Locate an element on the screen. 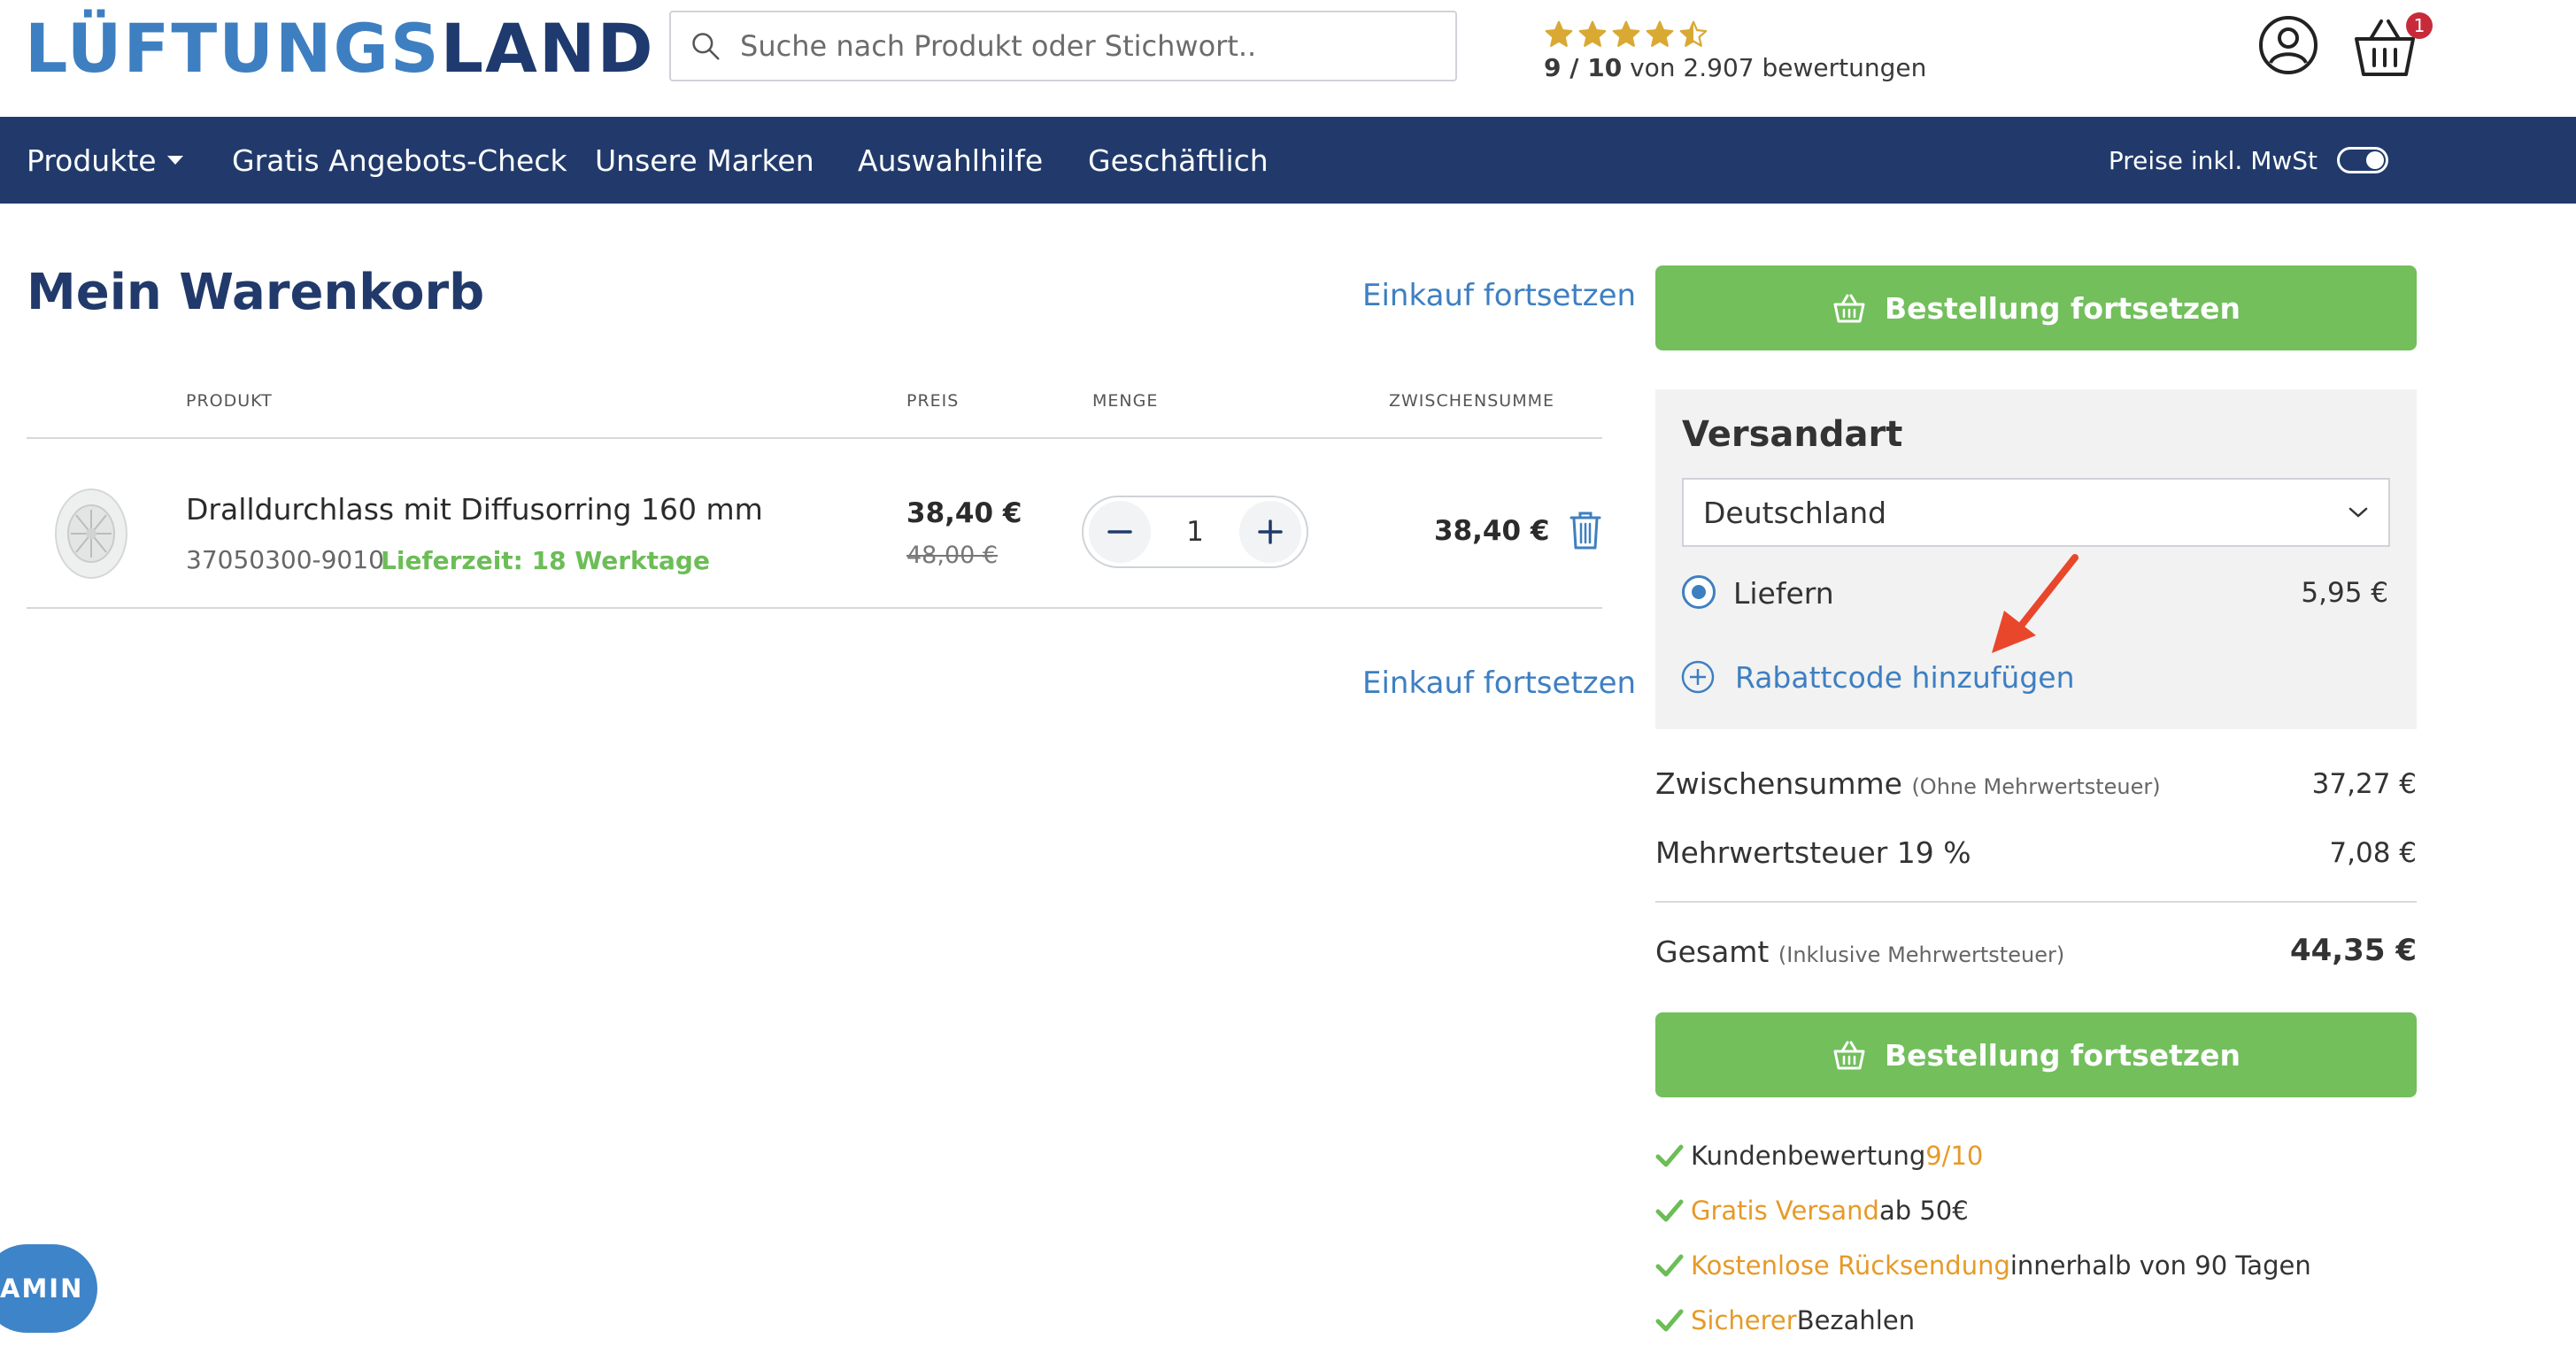 Image resolution: width=2576 pixels, height=1354 pixels. trash-icon is located at coordinates (1585, 530).